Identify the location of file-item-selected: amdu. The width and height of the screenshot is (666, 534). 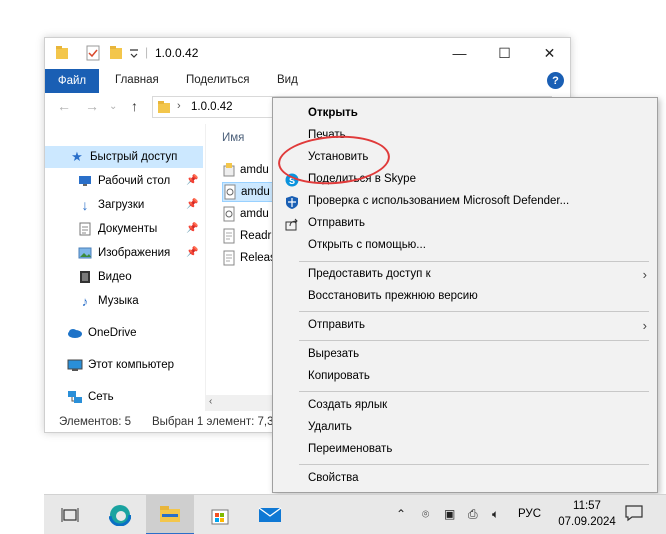
(250, 192).